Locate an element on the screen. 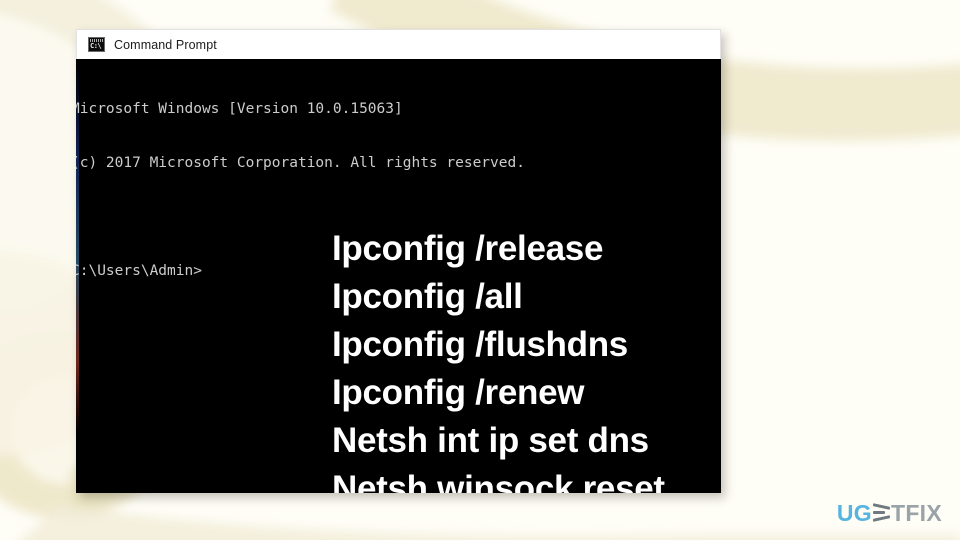 Image resolution: width=960 pixels, height=540 pixels. window-title-bar: C:\ Command Prompt is located at coordinates (398, 44).